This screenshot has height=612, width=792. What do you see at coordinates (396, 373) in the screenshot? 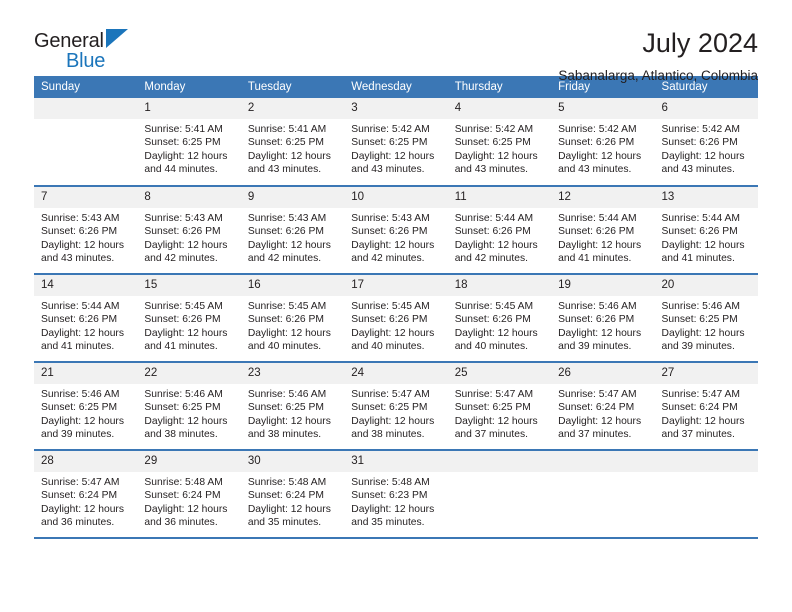
I see `day-number: 24` at bounding box center [396, 373].